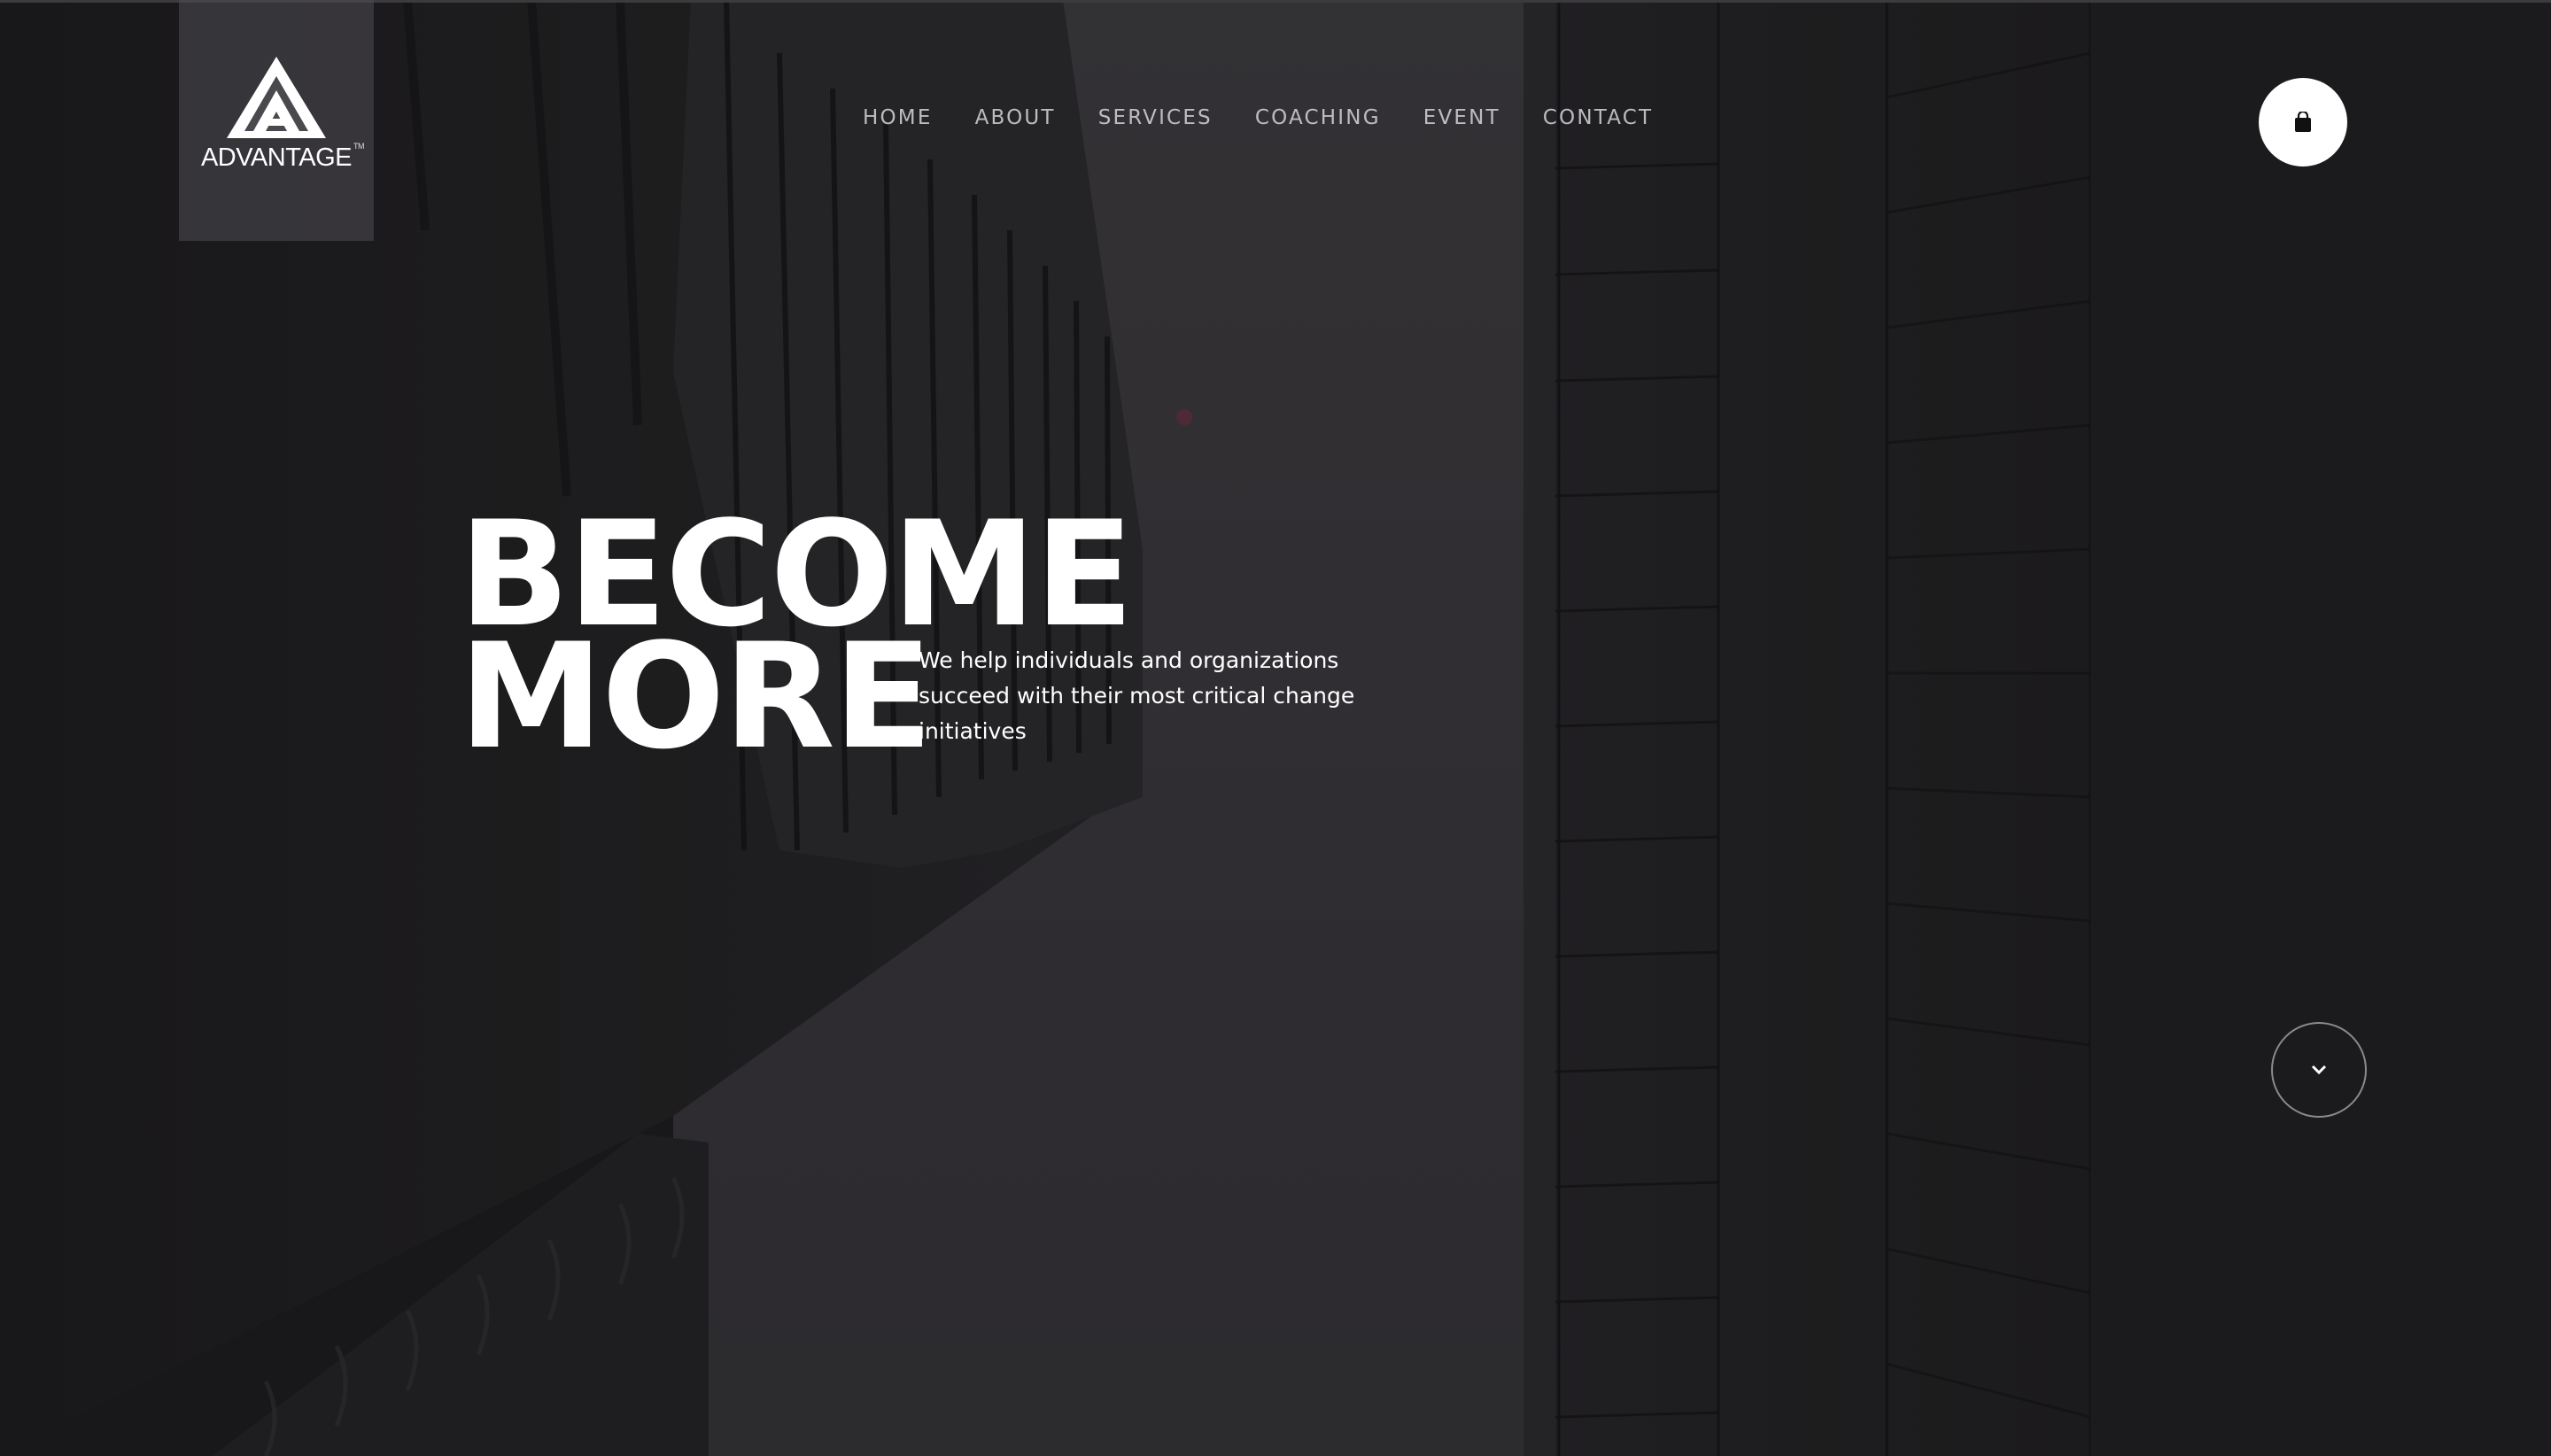 The width and height of the screenshot is (2551, 1456). I want to click on shopping-bag-icon, so click(2303, 122).